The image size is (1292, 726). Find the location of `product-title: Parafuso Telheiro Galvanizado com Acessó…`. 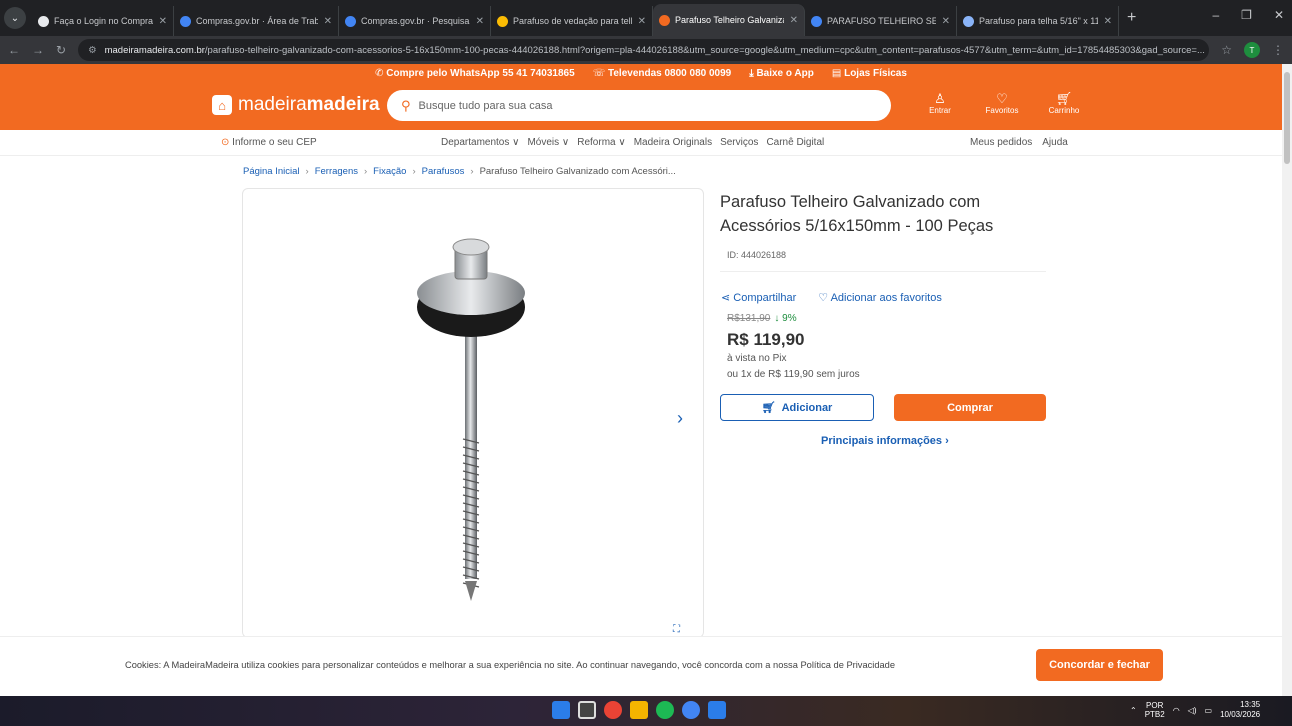

product-title: Parafuso Telheiro Galvanizado com Acessó… is located at coordinates (857, 214).